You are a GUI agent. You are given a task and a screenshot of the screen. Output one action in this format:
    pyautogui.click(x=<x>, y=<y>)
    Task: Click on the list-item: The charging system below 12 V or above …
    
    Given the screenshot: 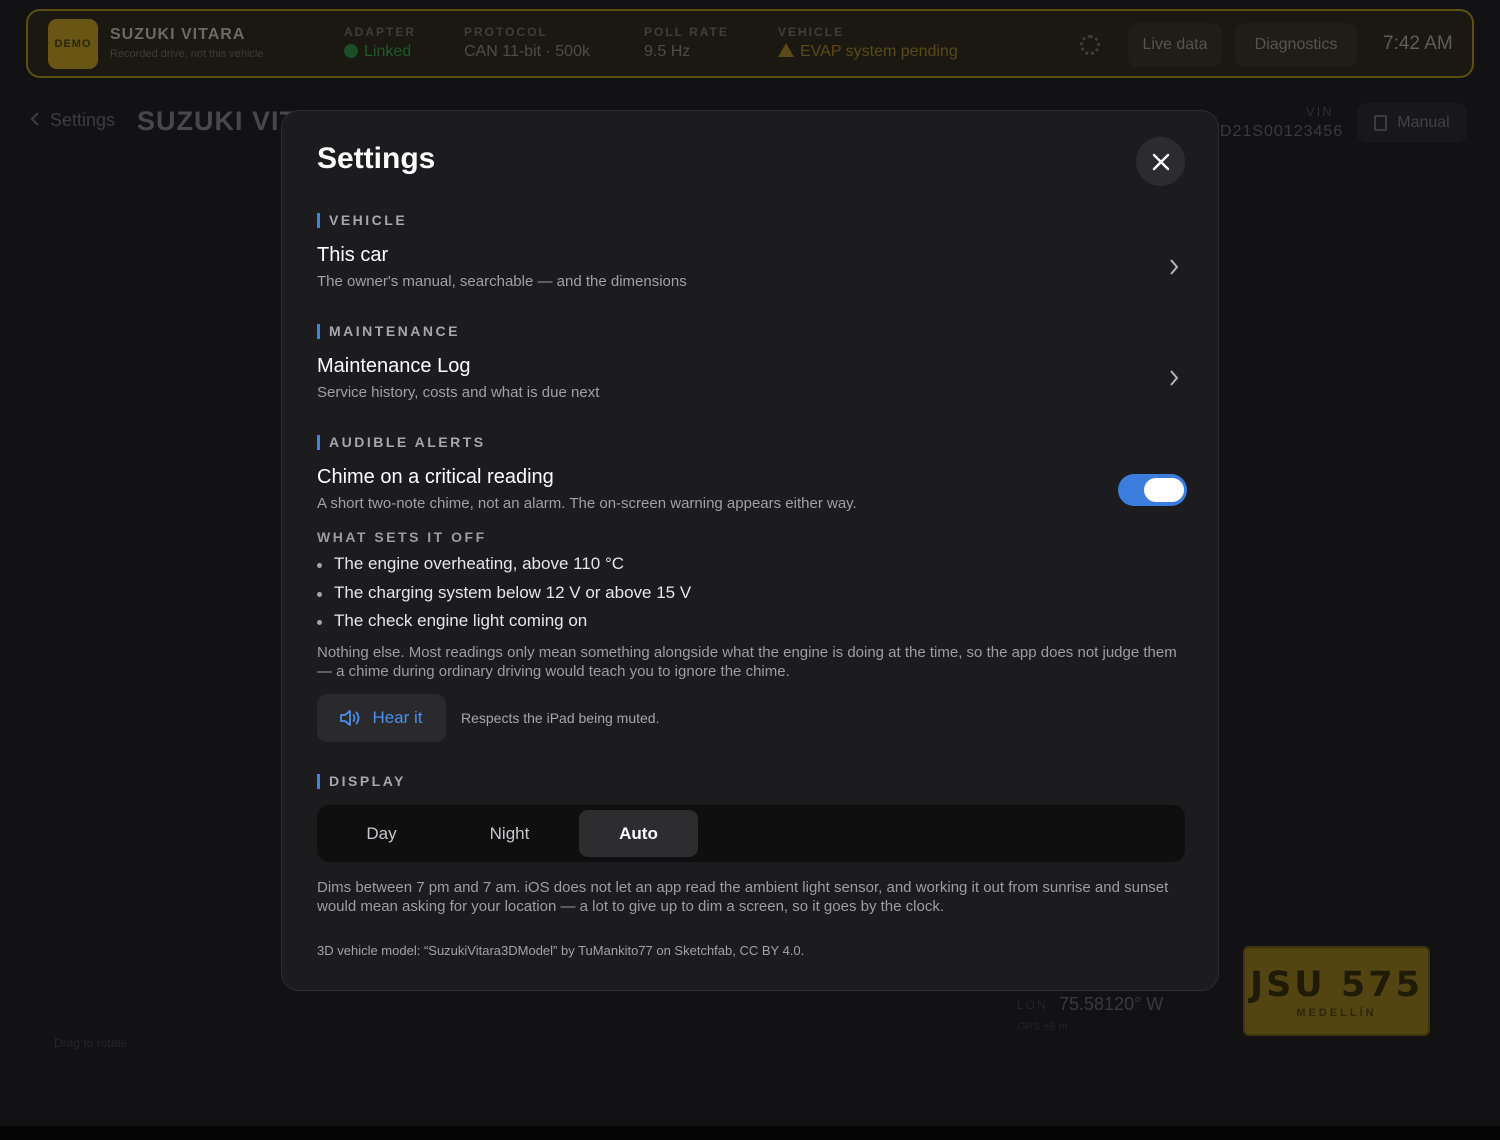 What is the action you would take?
    pyautogui.click(x=504, y=597)
    